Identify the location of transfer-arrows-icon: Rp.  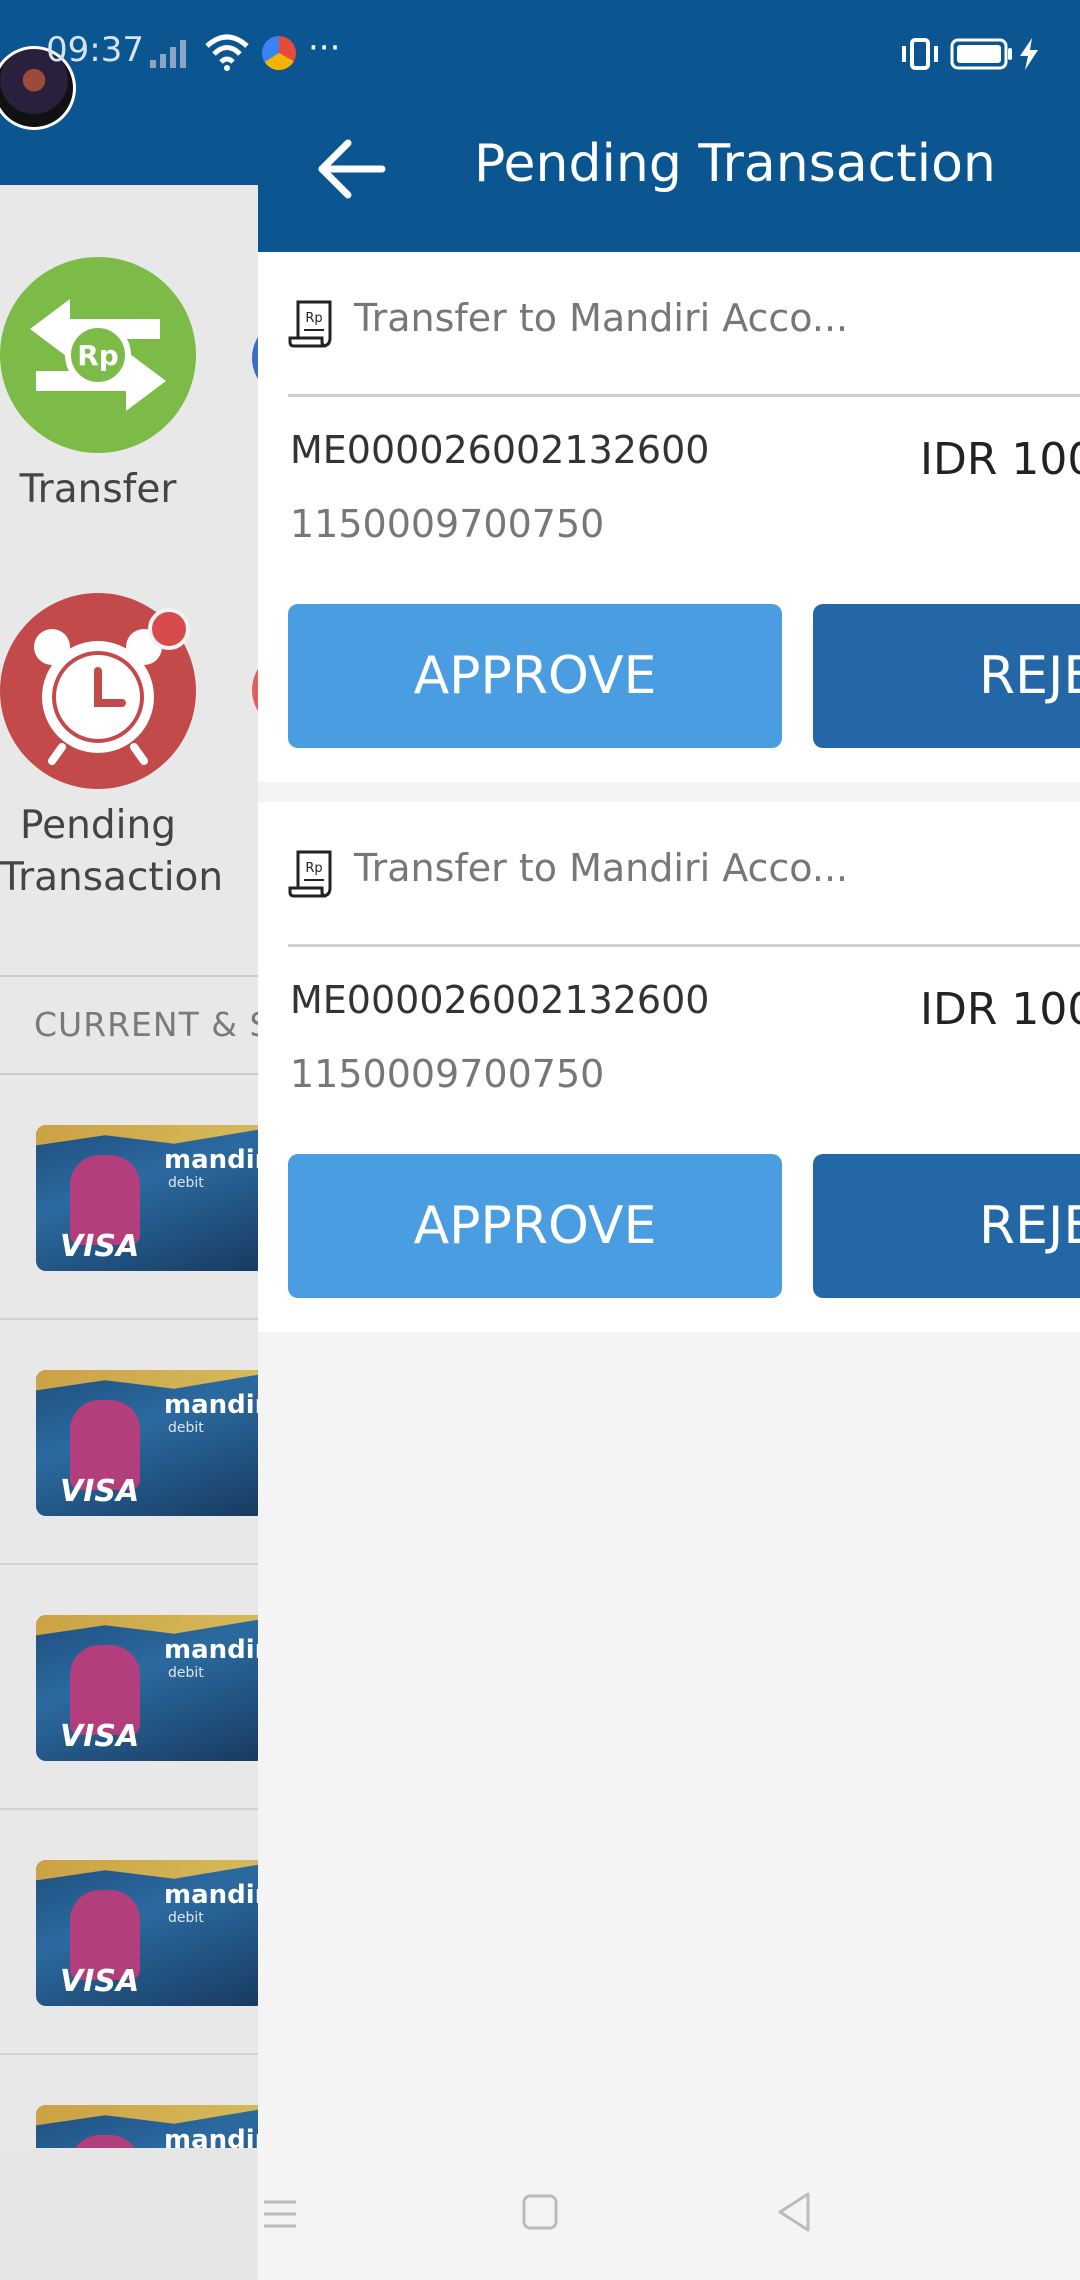
(98, 355).